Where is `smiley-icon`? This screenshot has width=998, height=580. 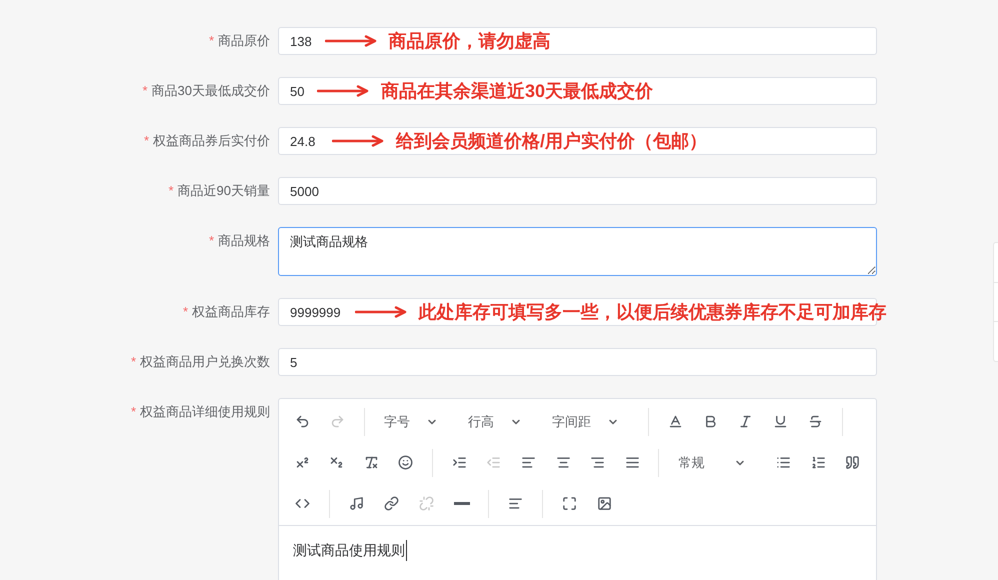 smiley-icon is located at coordinates (406, 462).